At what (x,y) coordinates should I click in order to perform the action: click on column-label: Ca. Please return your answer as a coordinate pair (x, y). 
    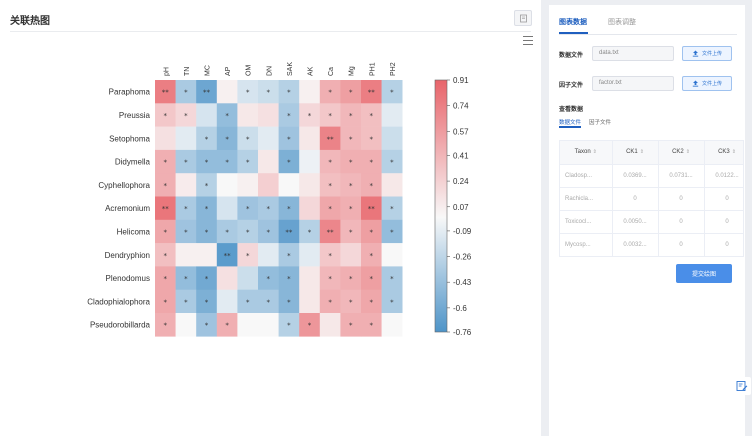
    Looking at the image, I should click on (331, 71).